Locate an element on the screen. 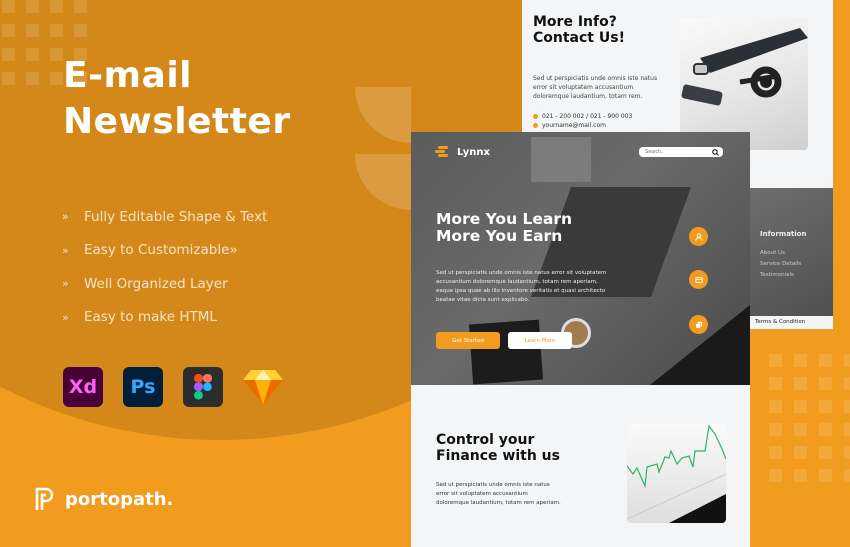  title-line: More Info? is located at coordinates (575, 22).